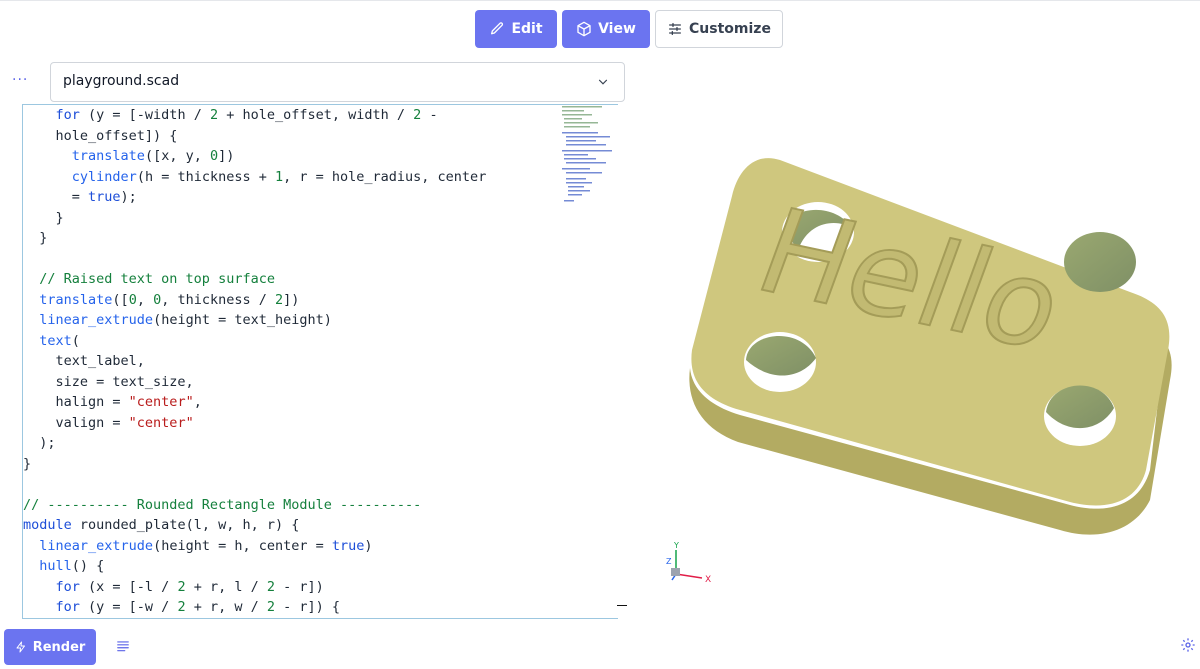 This screenshot has width=1200, height=669. I want to click on list-icon, so click(123, 646).